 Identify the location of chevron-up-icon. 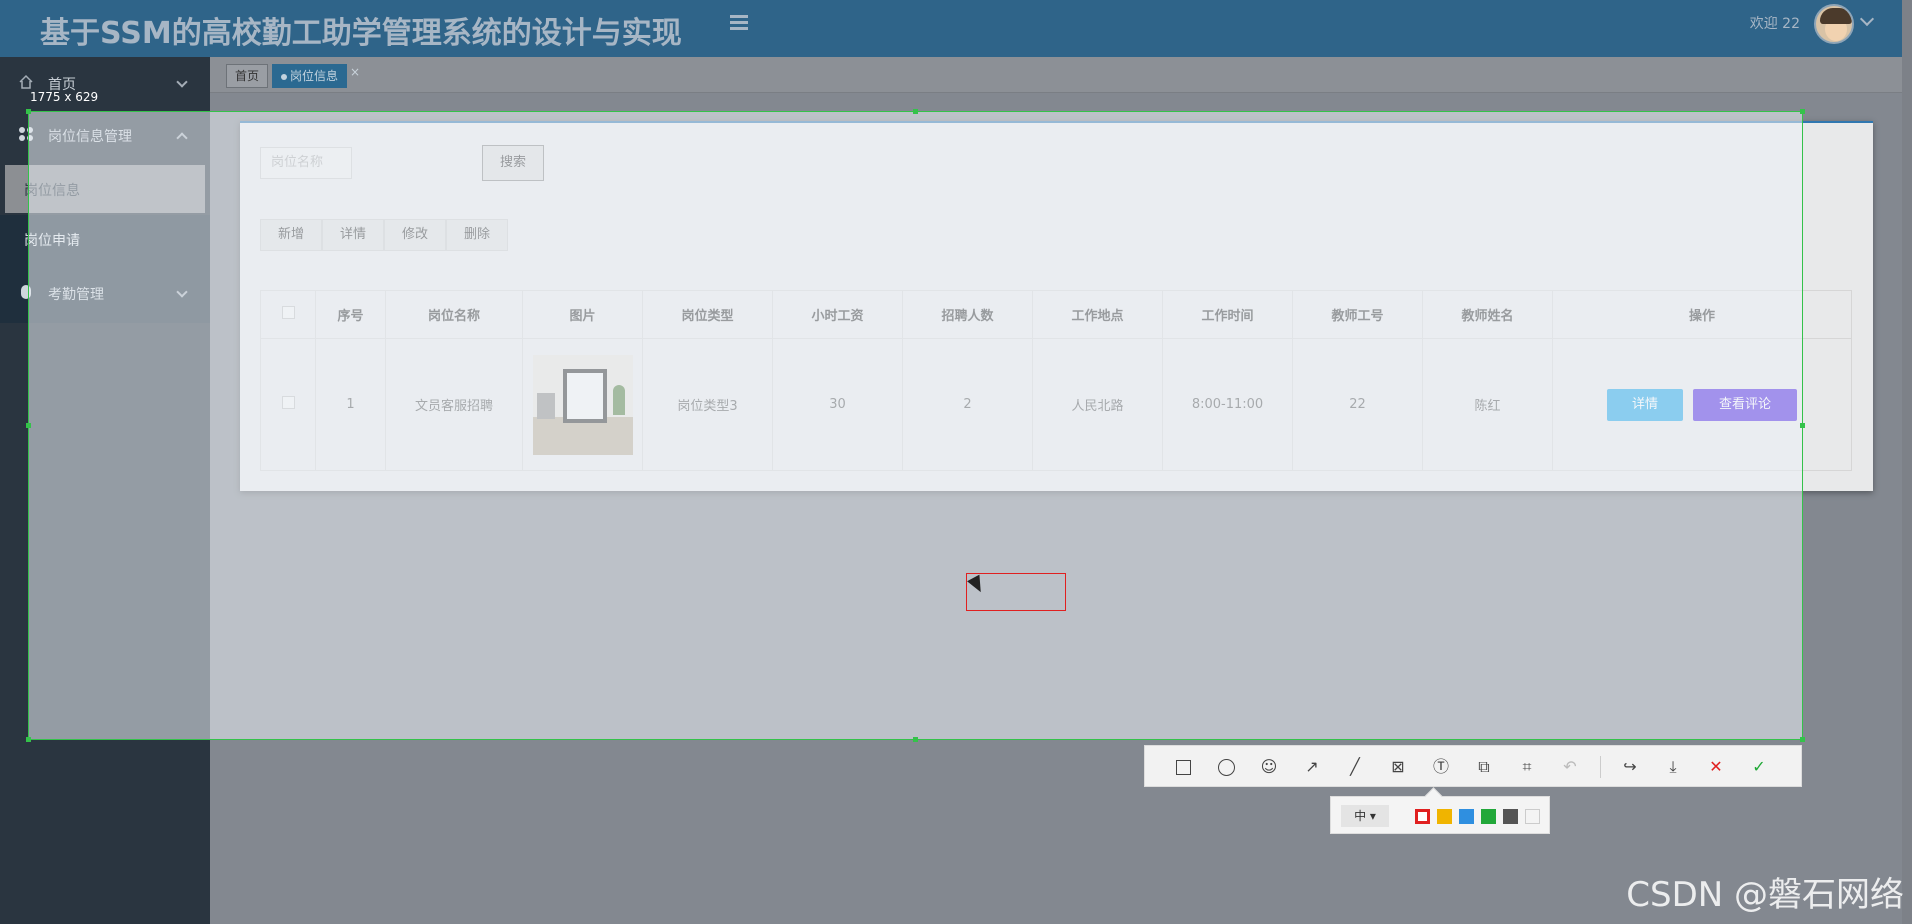
(182, 138).